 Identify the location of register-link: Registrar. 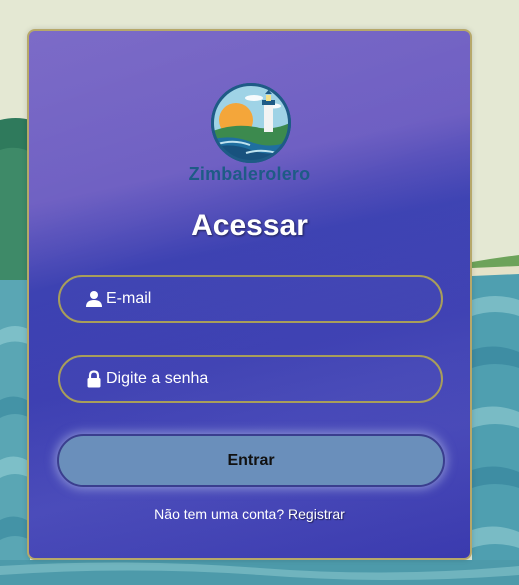
(316, 514).